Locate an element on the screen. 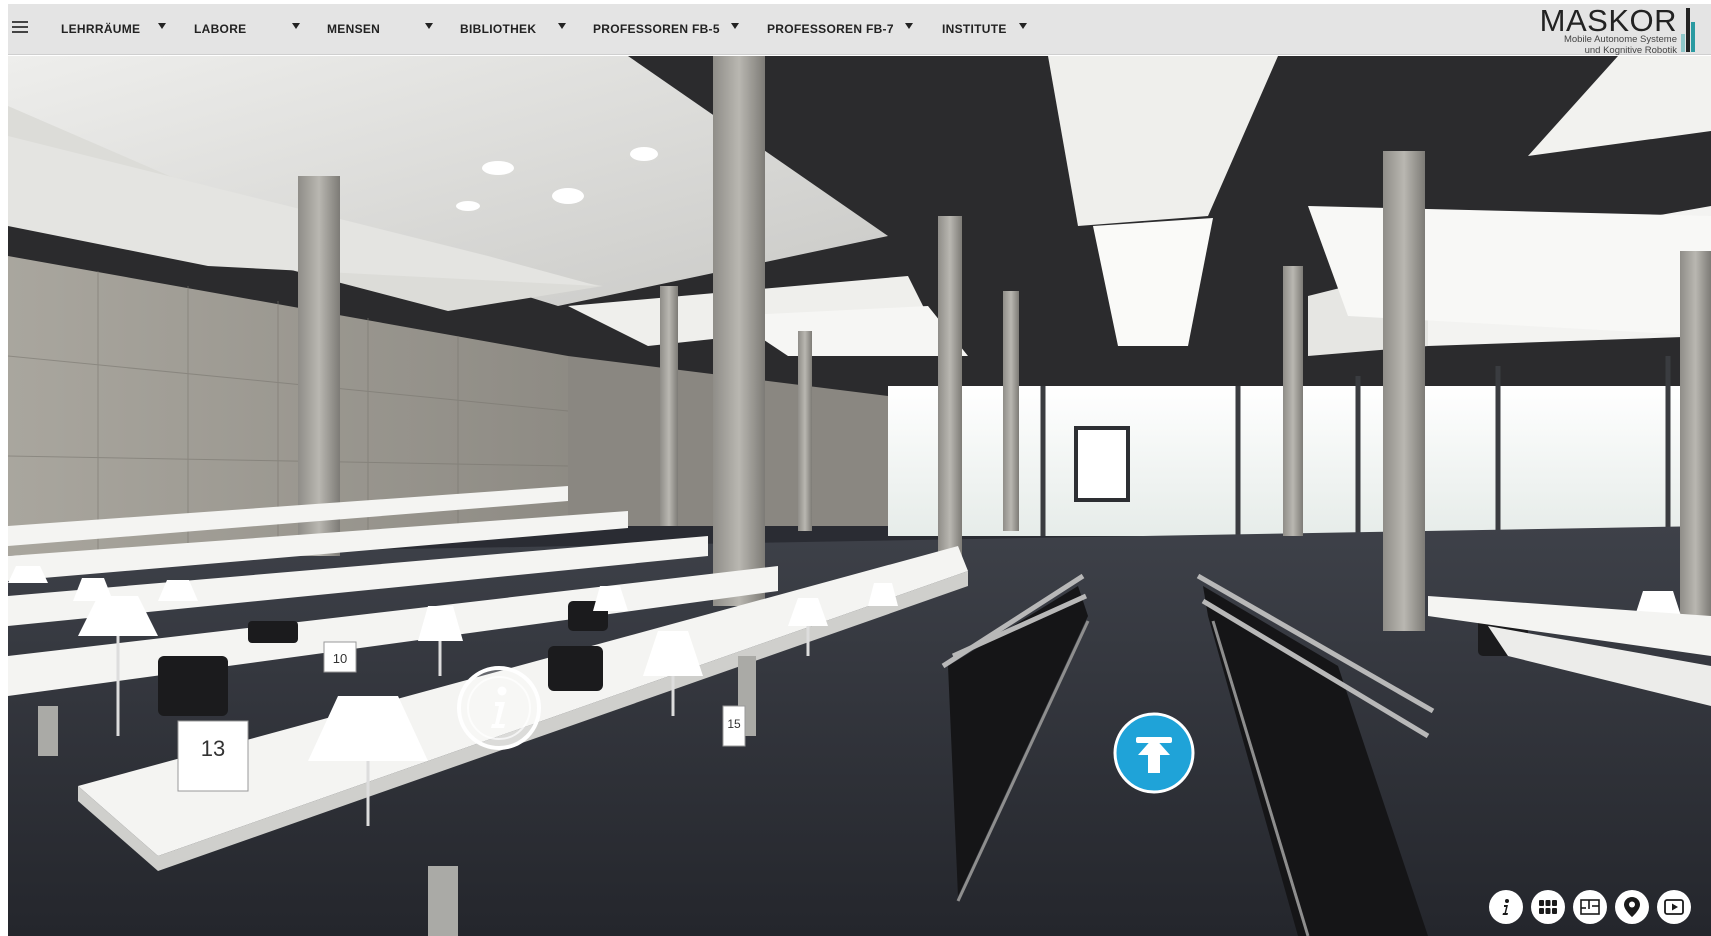  menu-item-label: PROFESSOREN FB-5 is located at coordinates (656, 29).